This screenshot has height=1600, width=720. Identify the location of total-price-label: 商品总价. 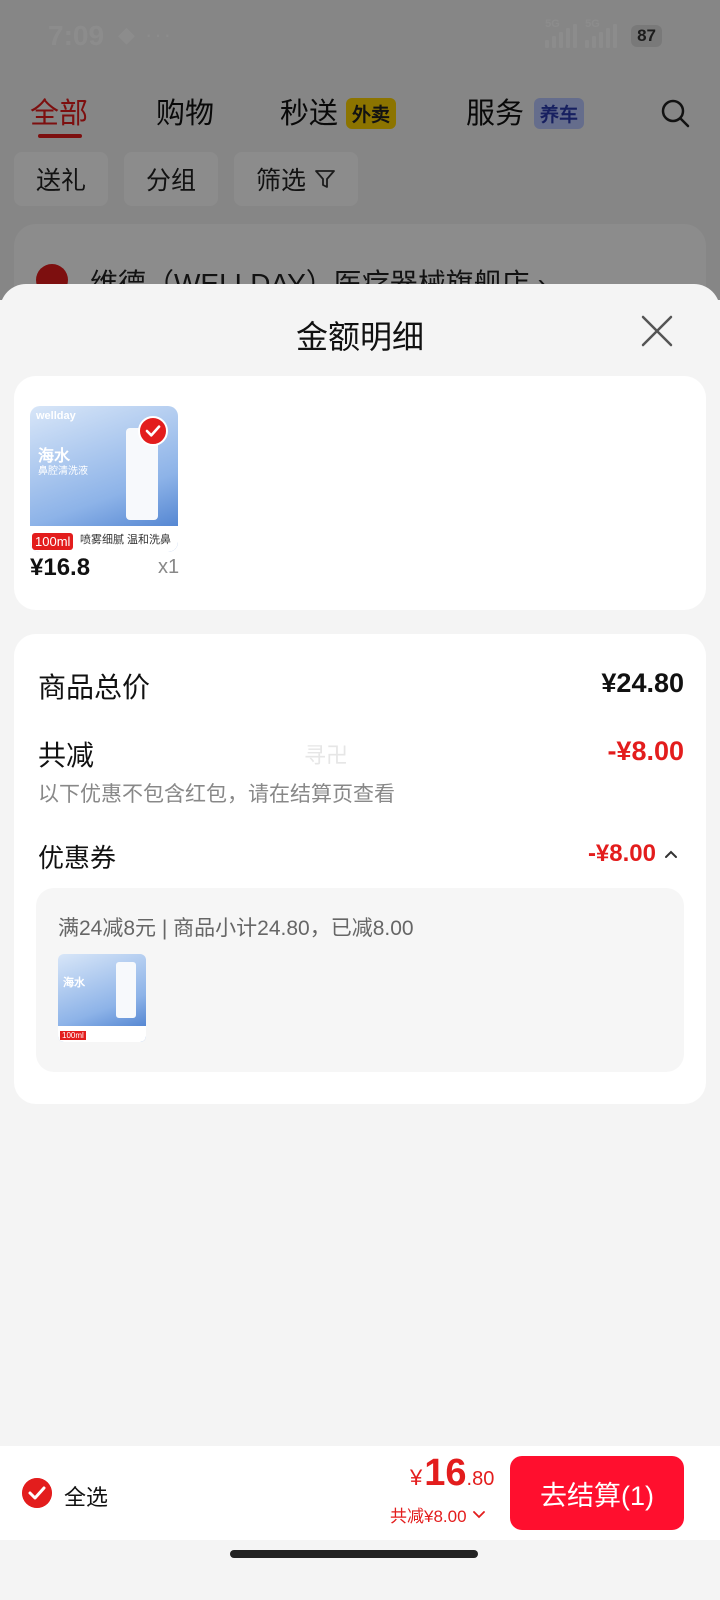
(94, 687).